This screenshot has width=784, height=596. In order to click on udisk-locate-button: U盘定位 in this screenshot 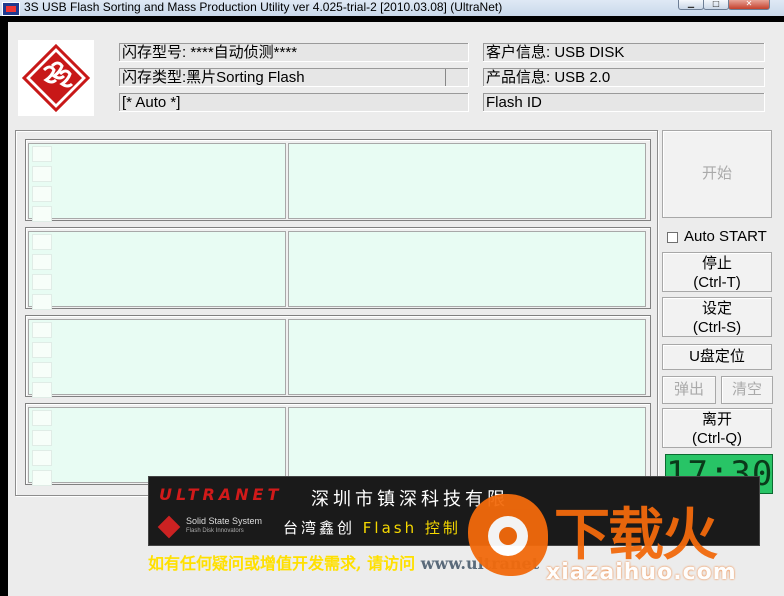, I will do `click(717, 357)`.